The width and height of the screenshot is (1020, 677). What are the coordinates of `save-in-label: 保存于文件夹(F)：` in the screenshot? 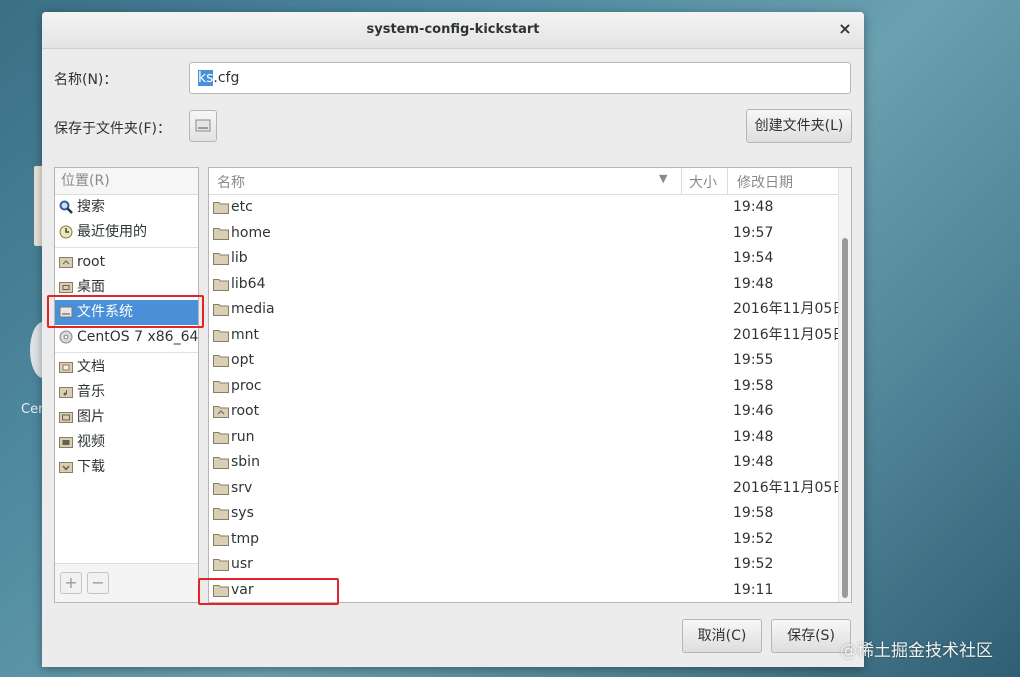 It's located at (112, 129).